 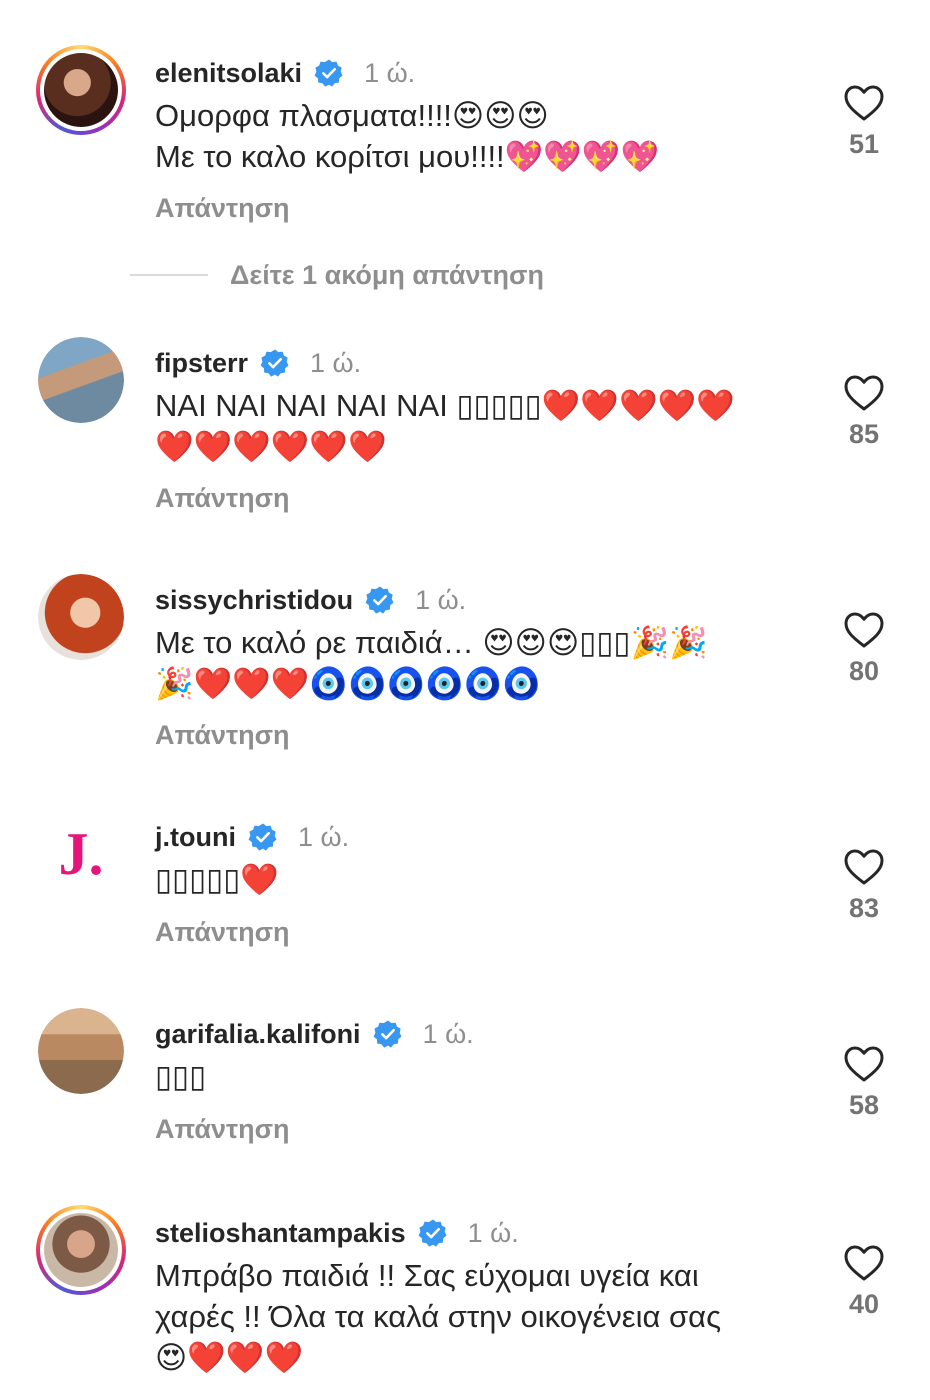 I want to click on comment-line: ❤️❤️❤️❤️❤️❤️, so click(x=271, y=446).